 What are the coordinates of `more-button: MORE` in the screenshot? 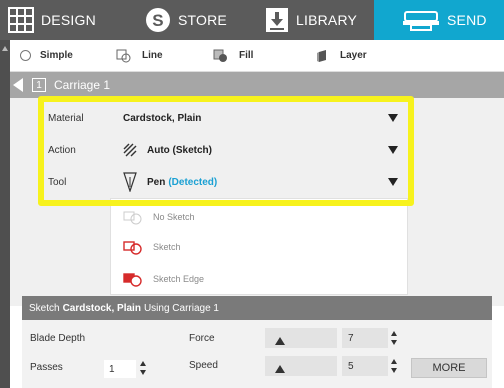 It's located at (449, 368).